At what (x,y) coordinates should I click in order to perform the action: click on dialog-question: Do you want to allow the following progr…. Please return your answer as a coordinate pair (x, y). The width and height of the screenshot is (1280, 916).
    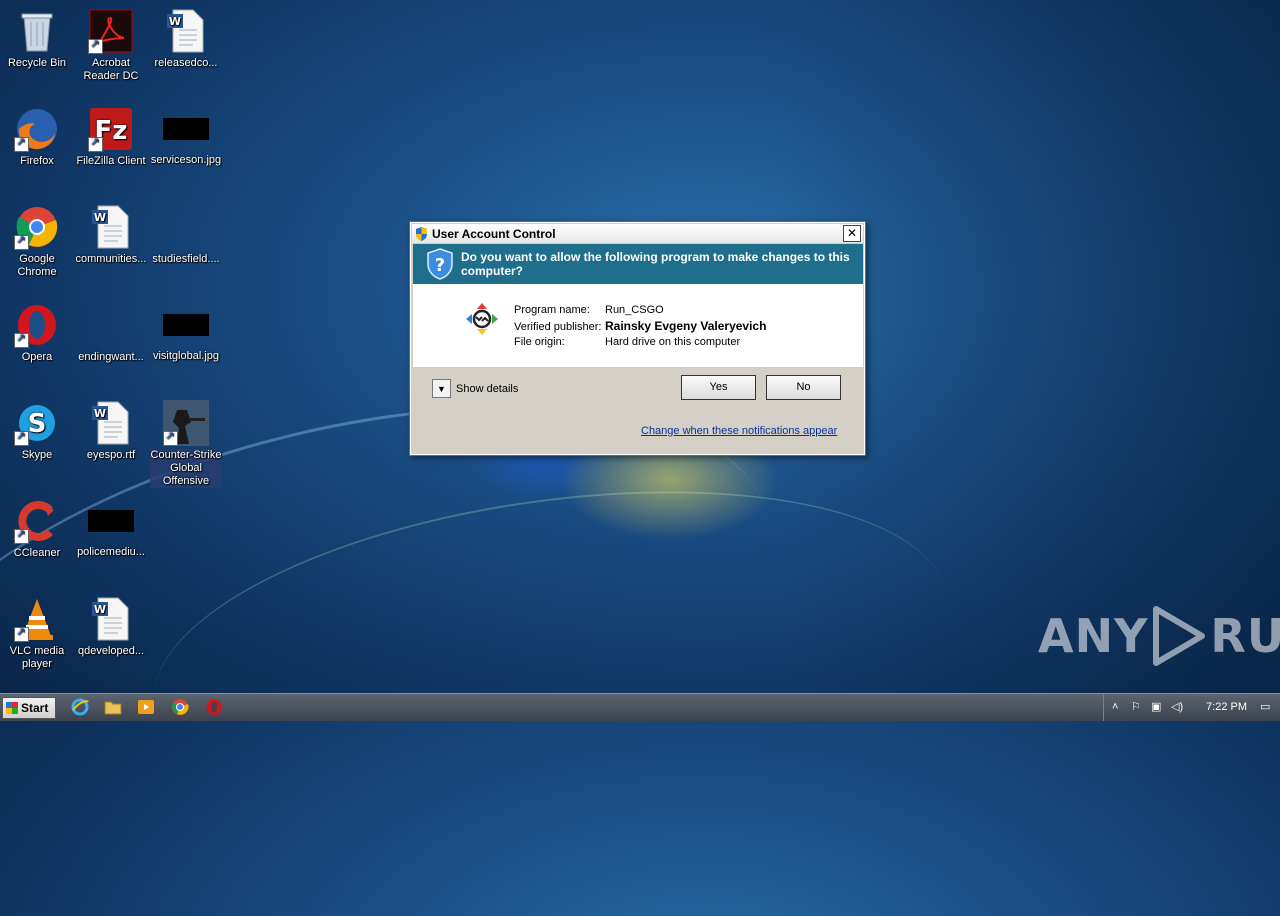
    Looking at the image, I should click on (655, 264).